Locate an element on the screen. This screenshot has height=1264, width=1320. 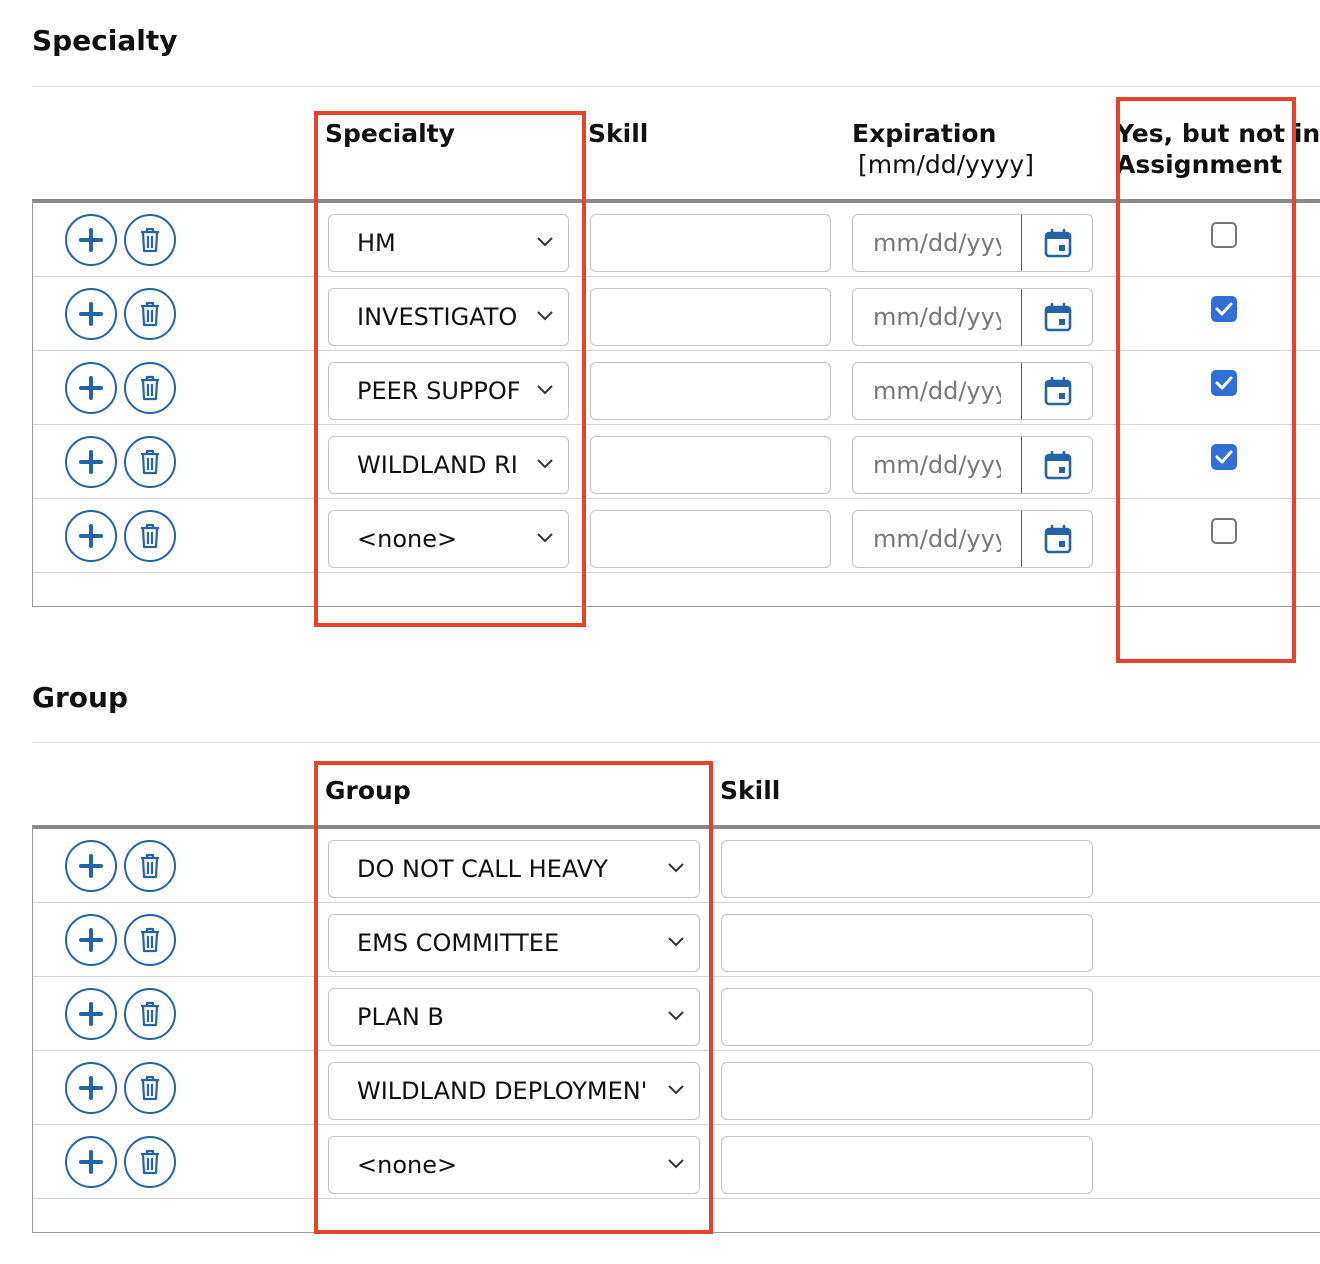
specialty-select: HM is located at coordinates (448, 243).